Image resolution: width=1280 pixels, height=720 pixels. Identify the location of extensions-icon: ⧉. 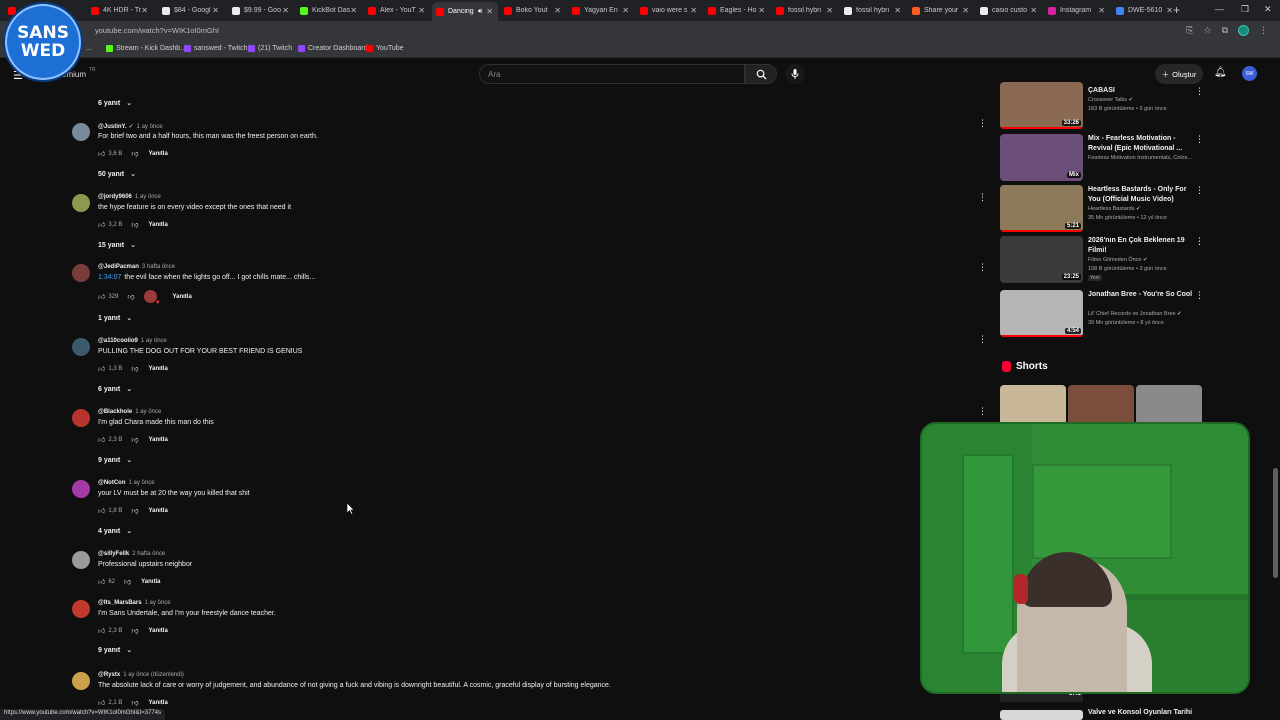
(1225, 30).